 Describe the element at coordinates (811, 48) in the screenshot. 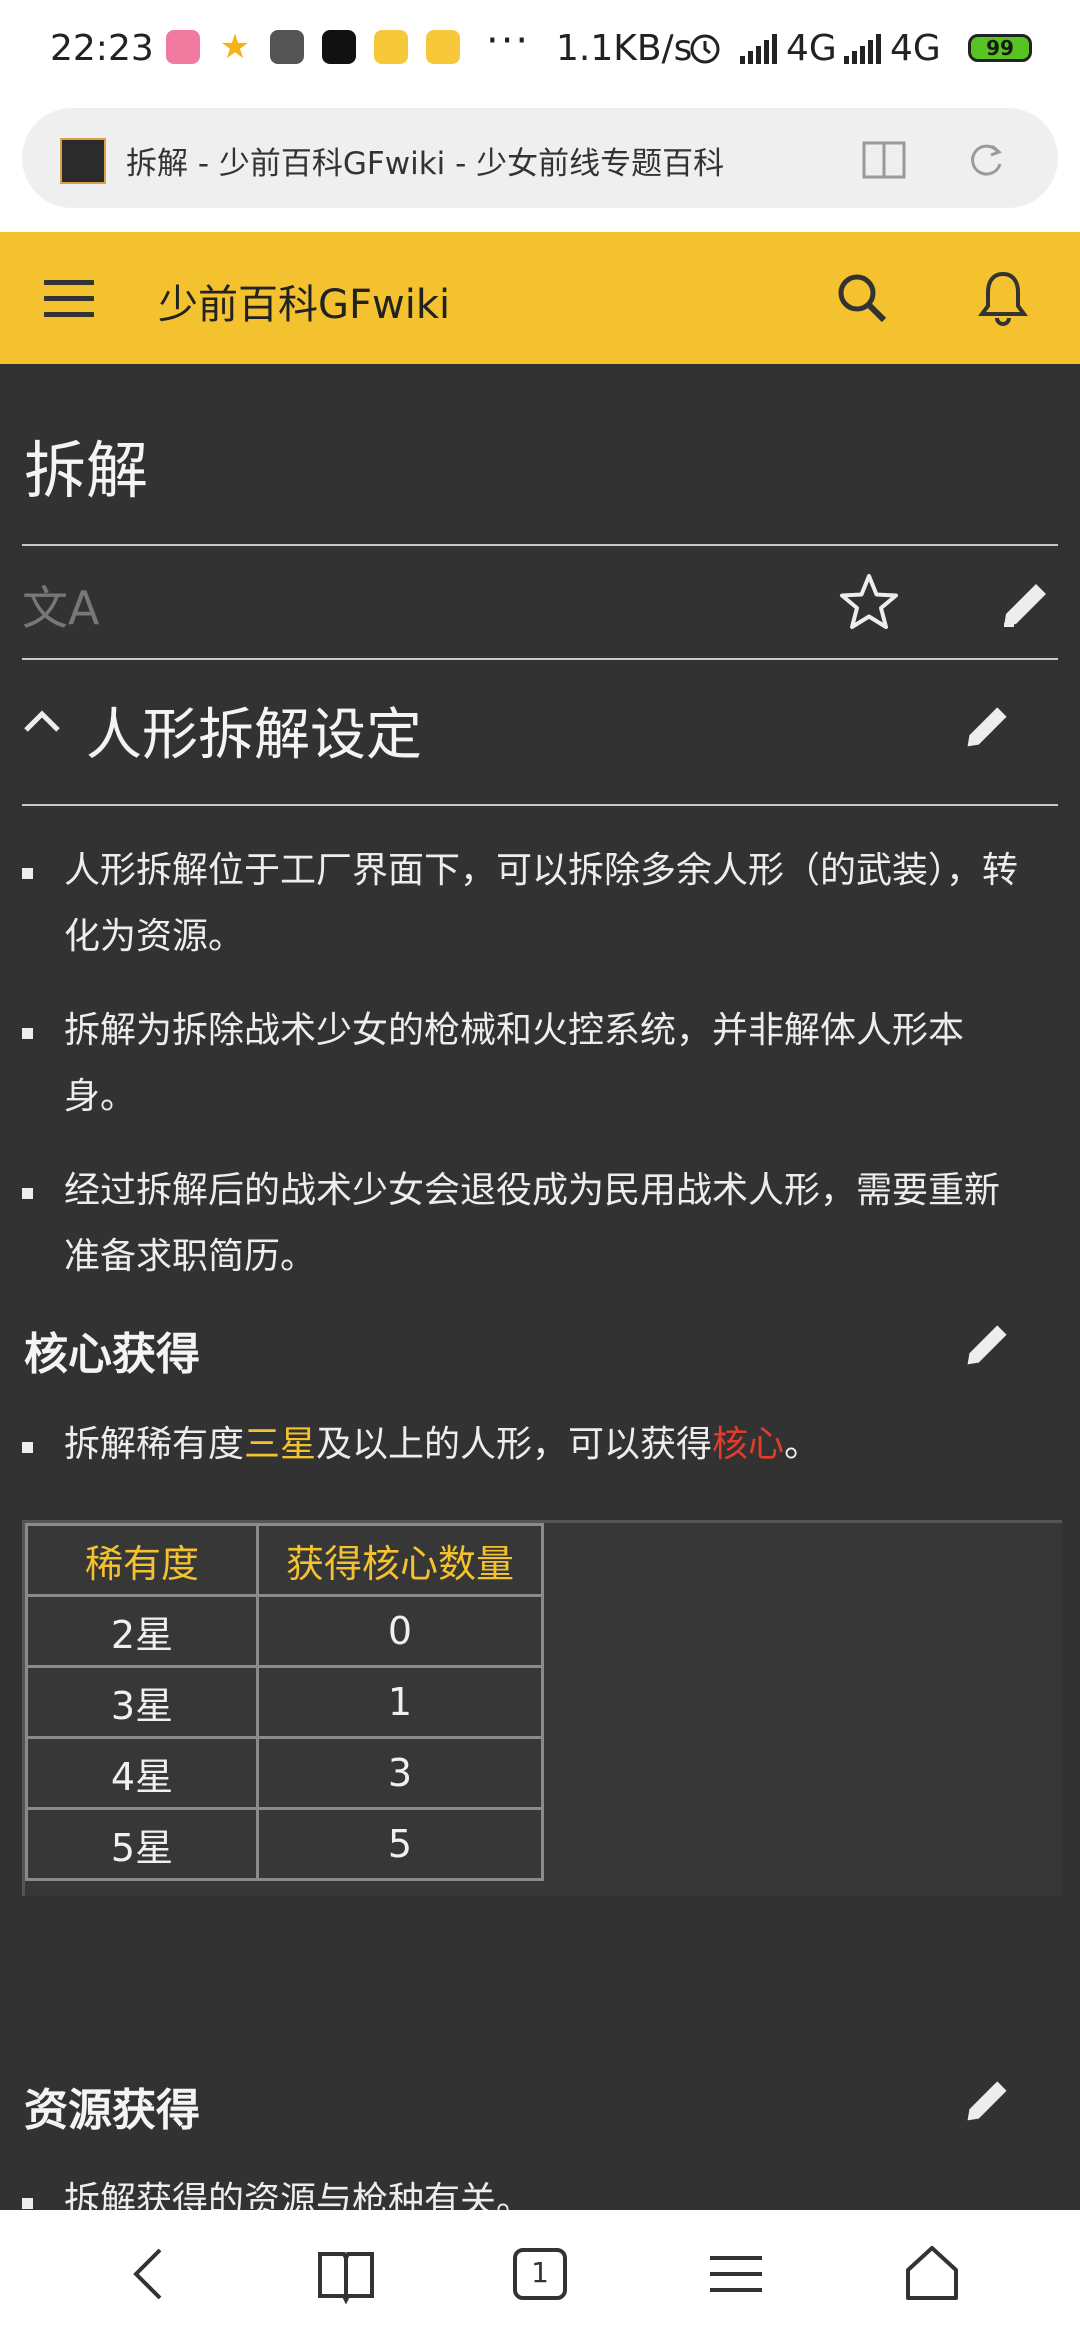

I see `signal-label-1: 4G` at that location.